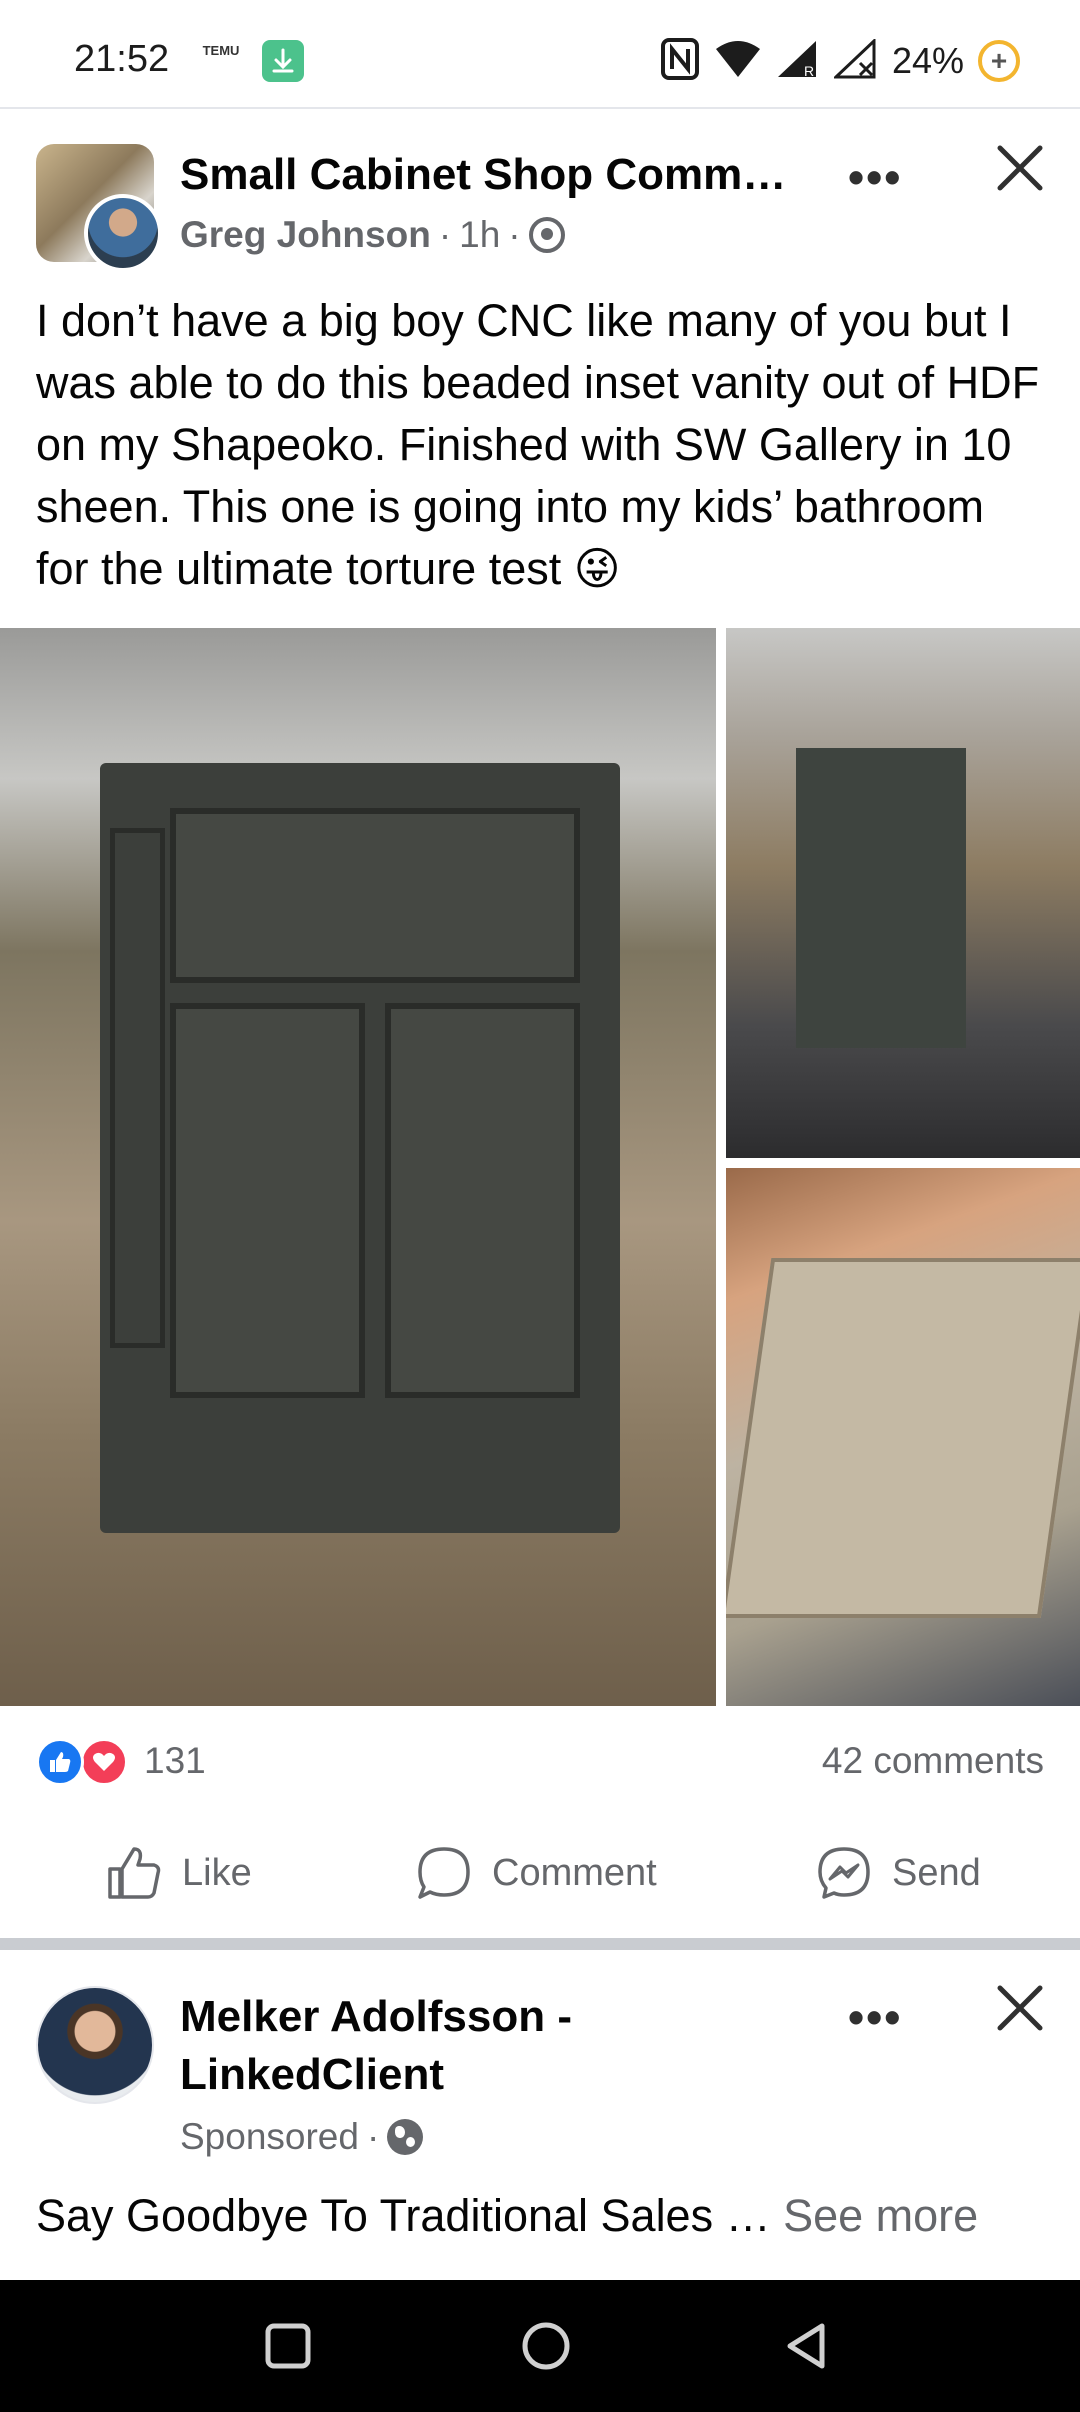 This screenshot has height=2412, width=1080. Describe the element at coordinates (60, 1762) in the screenshot. I see `like-reaction-icon` at that location.